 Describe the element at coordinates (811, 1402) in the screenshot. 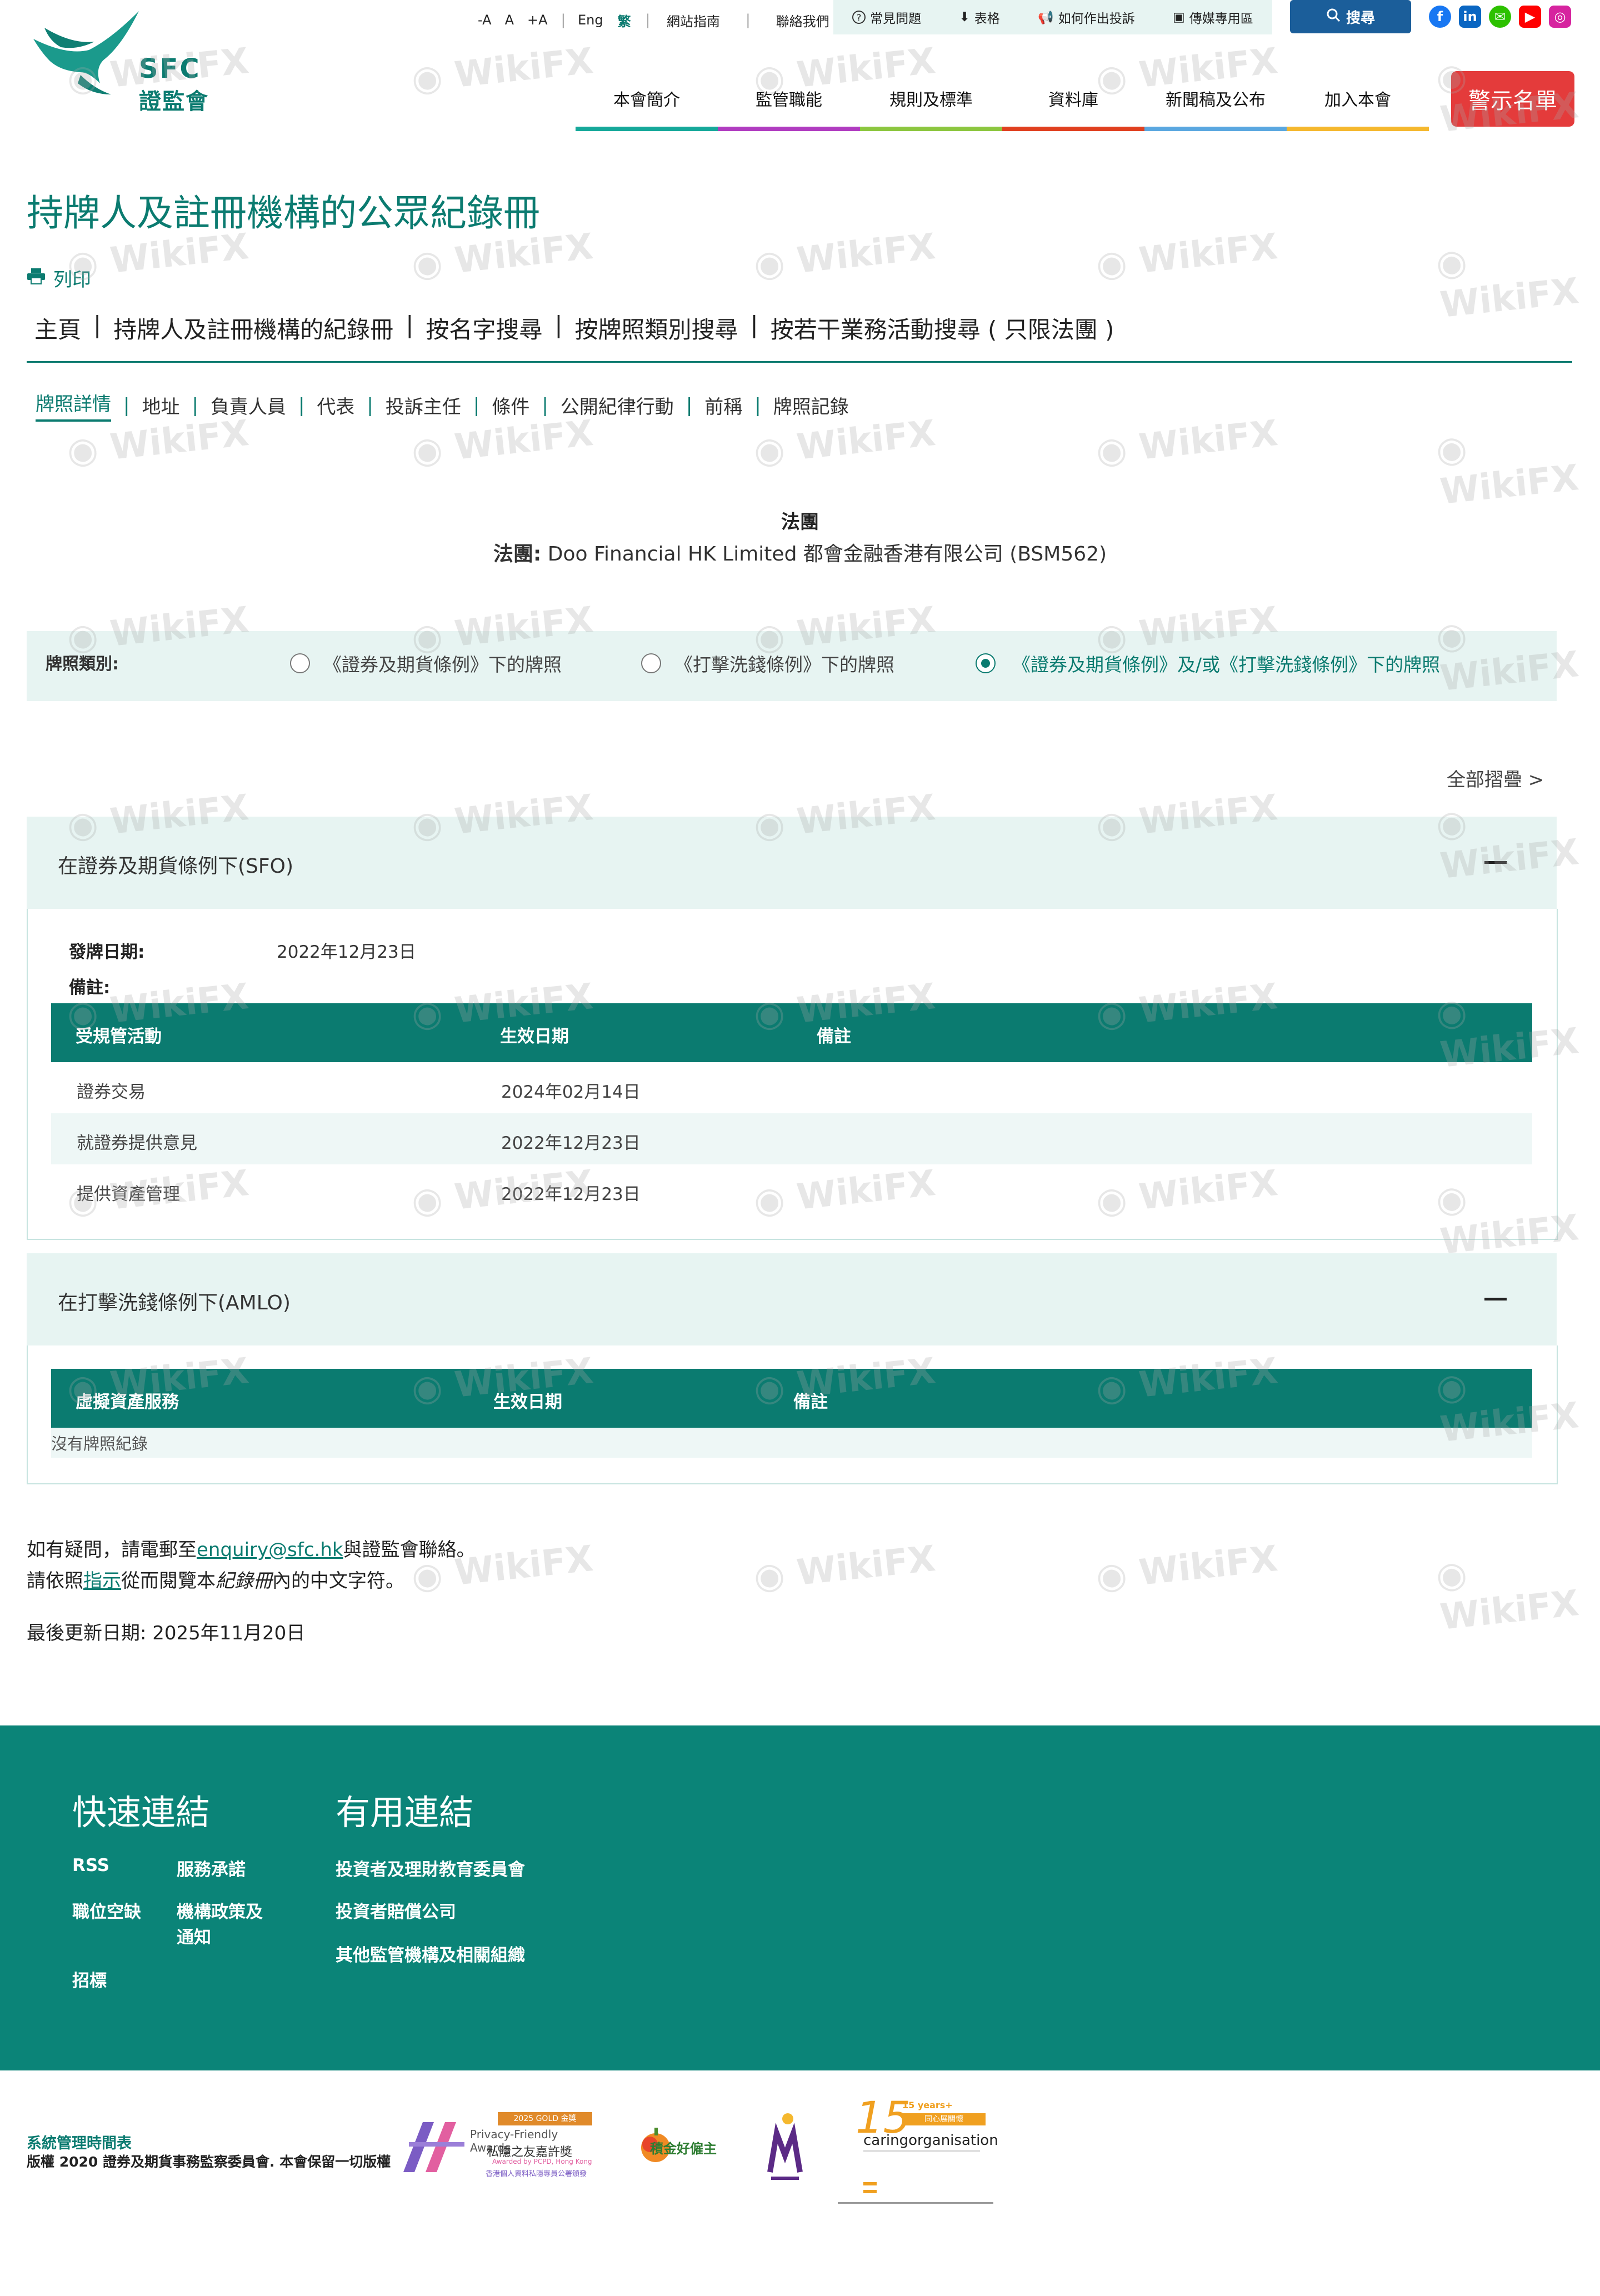

I see `col-remarks: 備註` at that location.